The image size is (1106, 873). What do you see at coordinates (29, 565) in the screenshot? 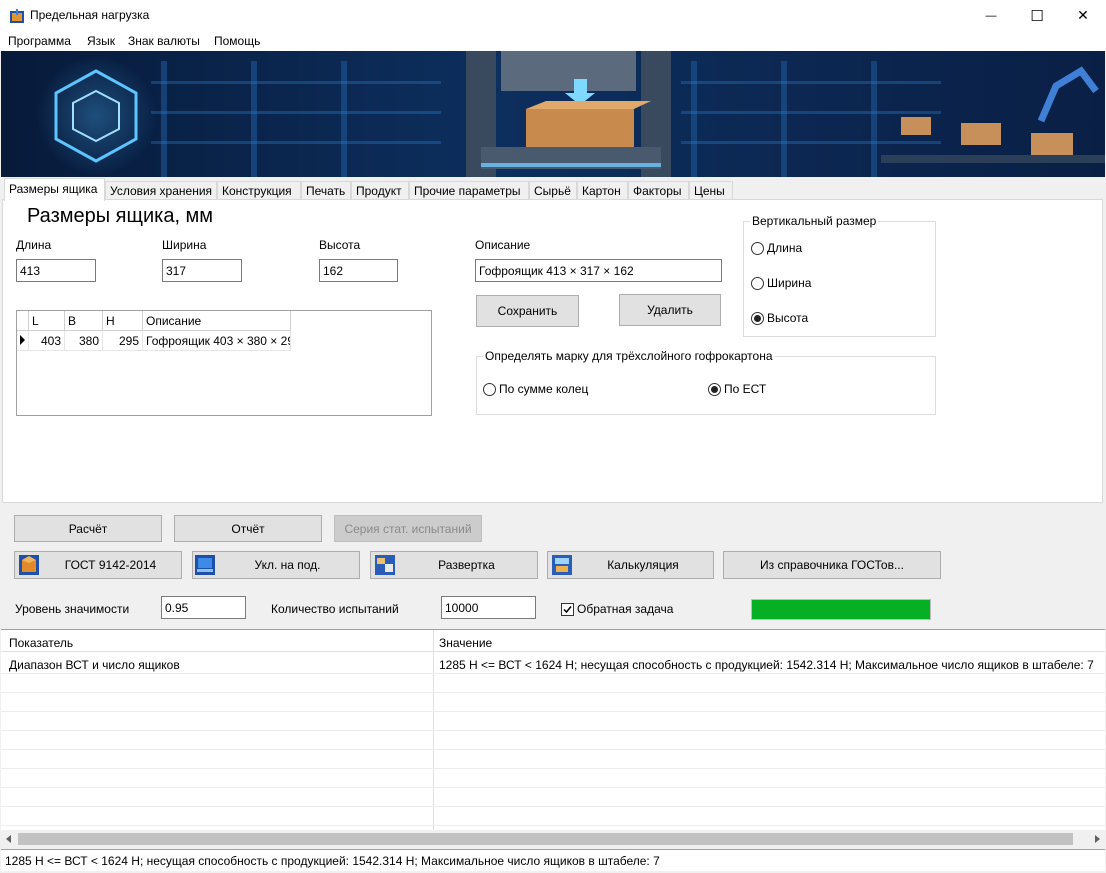
I see `box-icon` at bounding box center [29, 565].